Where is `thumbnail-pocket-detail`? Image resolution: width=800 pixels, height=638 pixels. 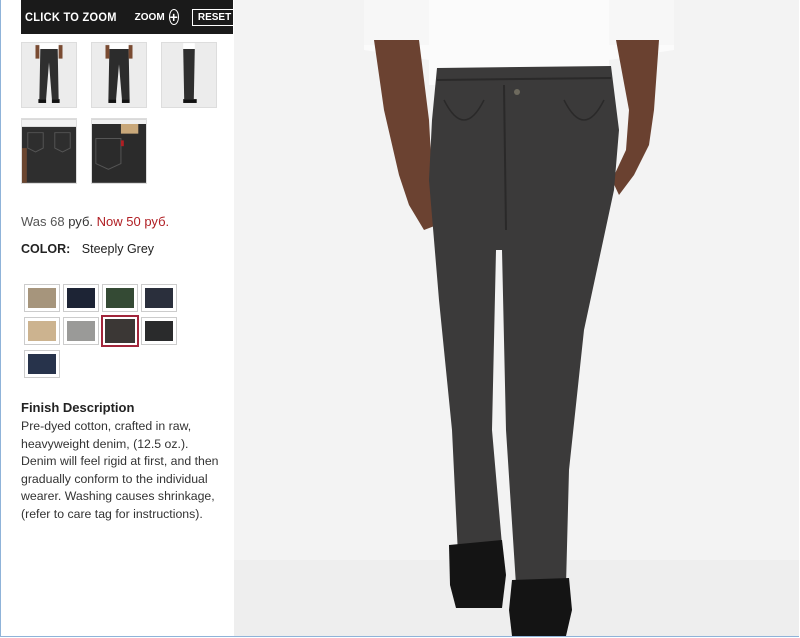 thumbnail-pocket-detail is located at coordinates (119, 151).